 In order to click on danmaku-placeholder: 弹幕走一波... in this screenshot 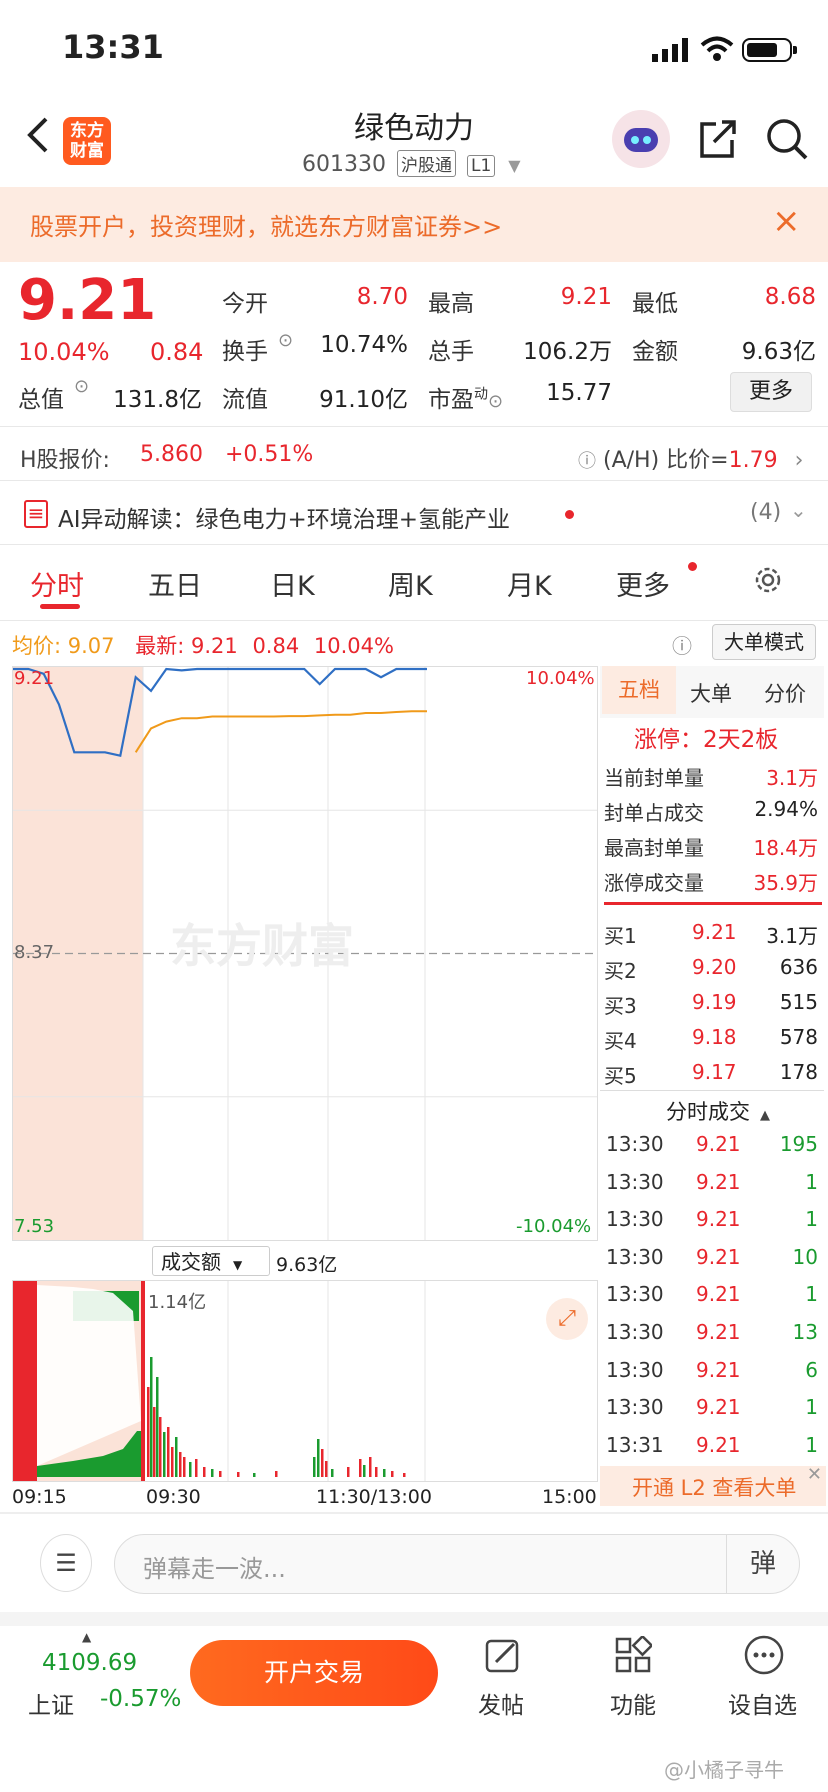, I will do `click(214, 1569)`.